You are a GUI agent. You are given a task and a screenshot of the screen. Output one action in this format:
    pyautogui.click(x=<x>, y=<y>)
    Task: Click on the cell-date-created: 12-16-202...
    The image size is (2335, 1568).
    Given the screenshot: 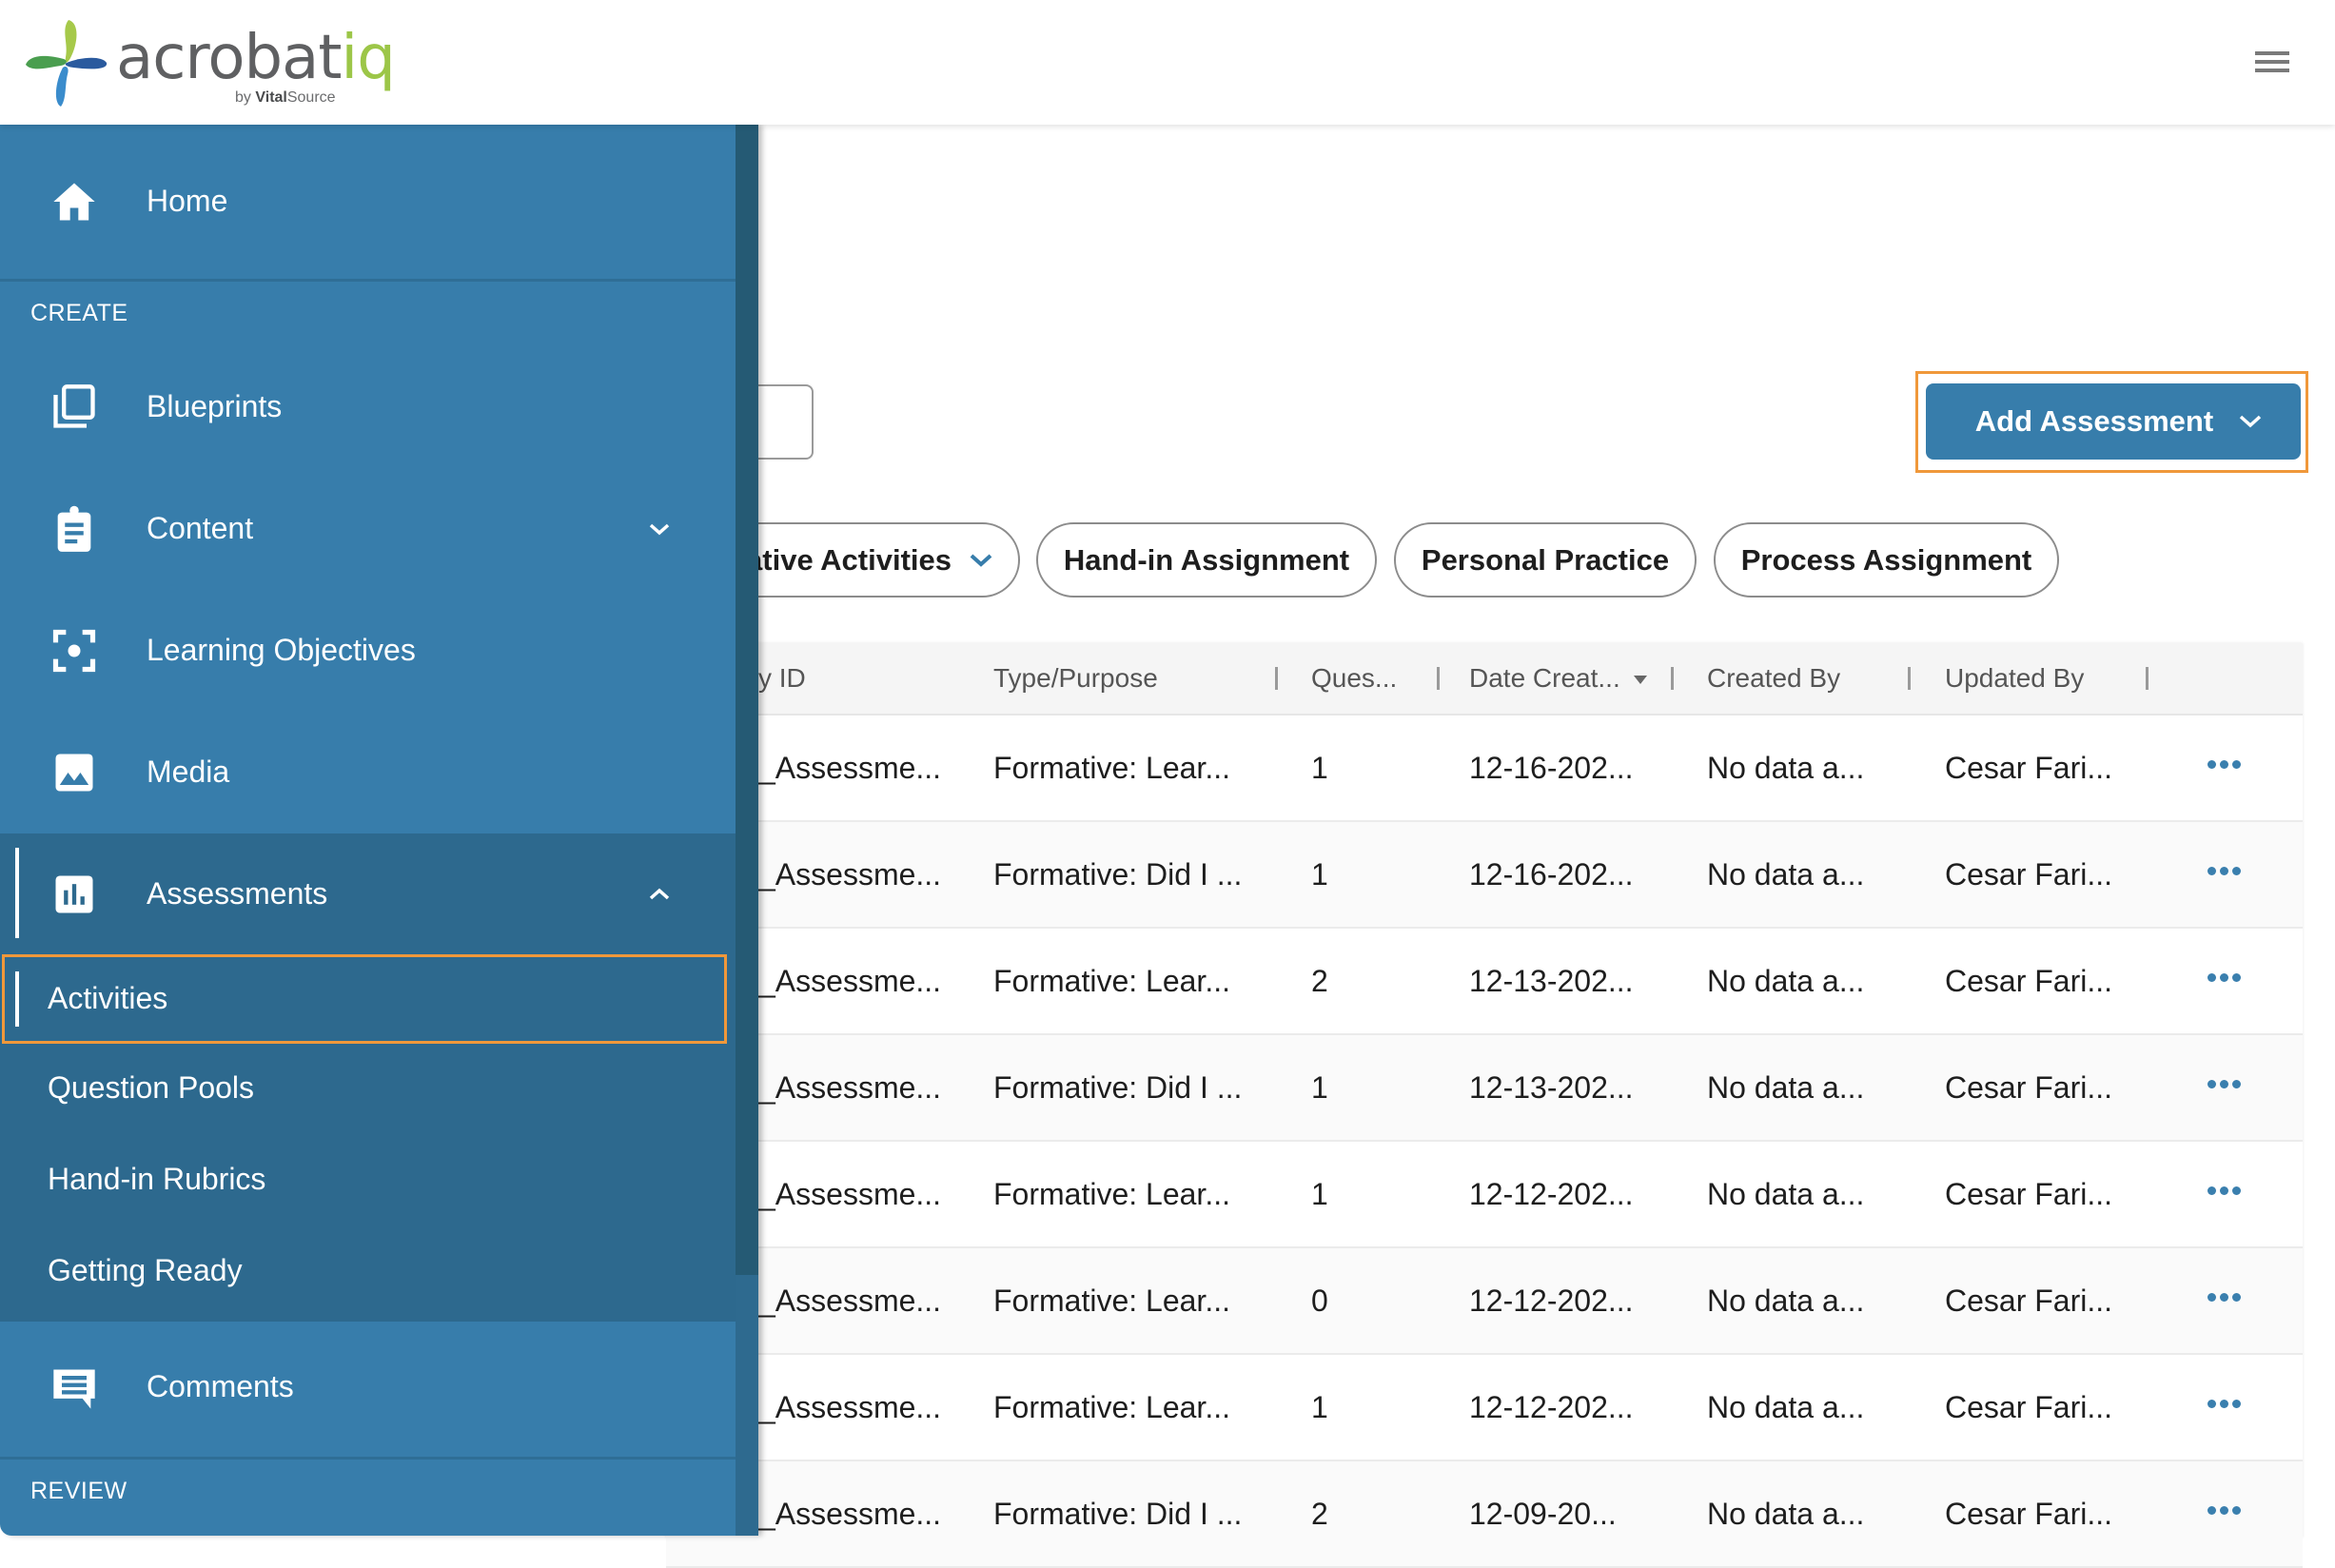 What is the action you would take?
    pyautogui.click(x=1551, y=874)
    